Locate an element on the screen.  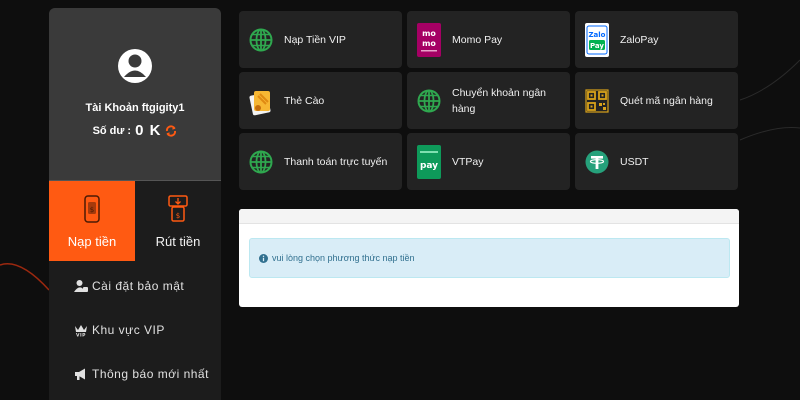
menu-item-security: Cài đặt bảo mật is located at coordinates (135, 286).